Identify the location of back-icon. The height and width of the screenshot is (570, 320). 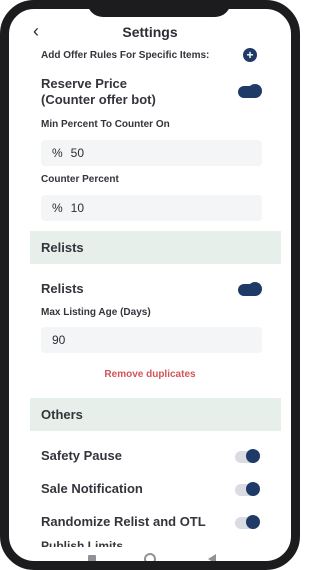
(212, 557).